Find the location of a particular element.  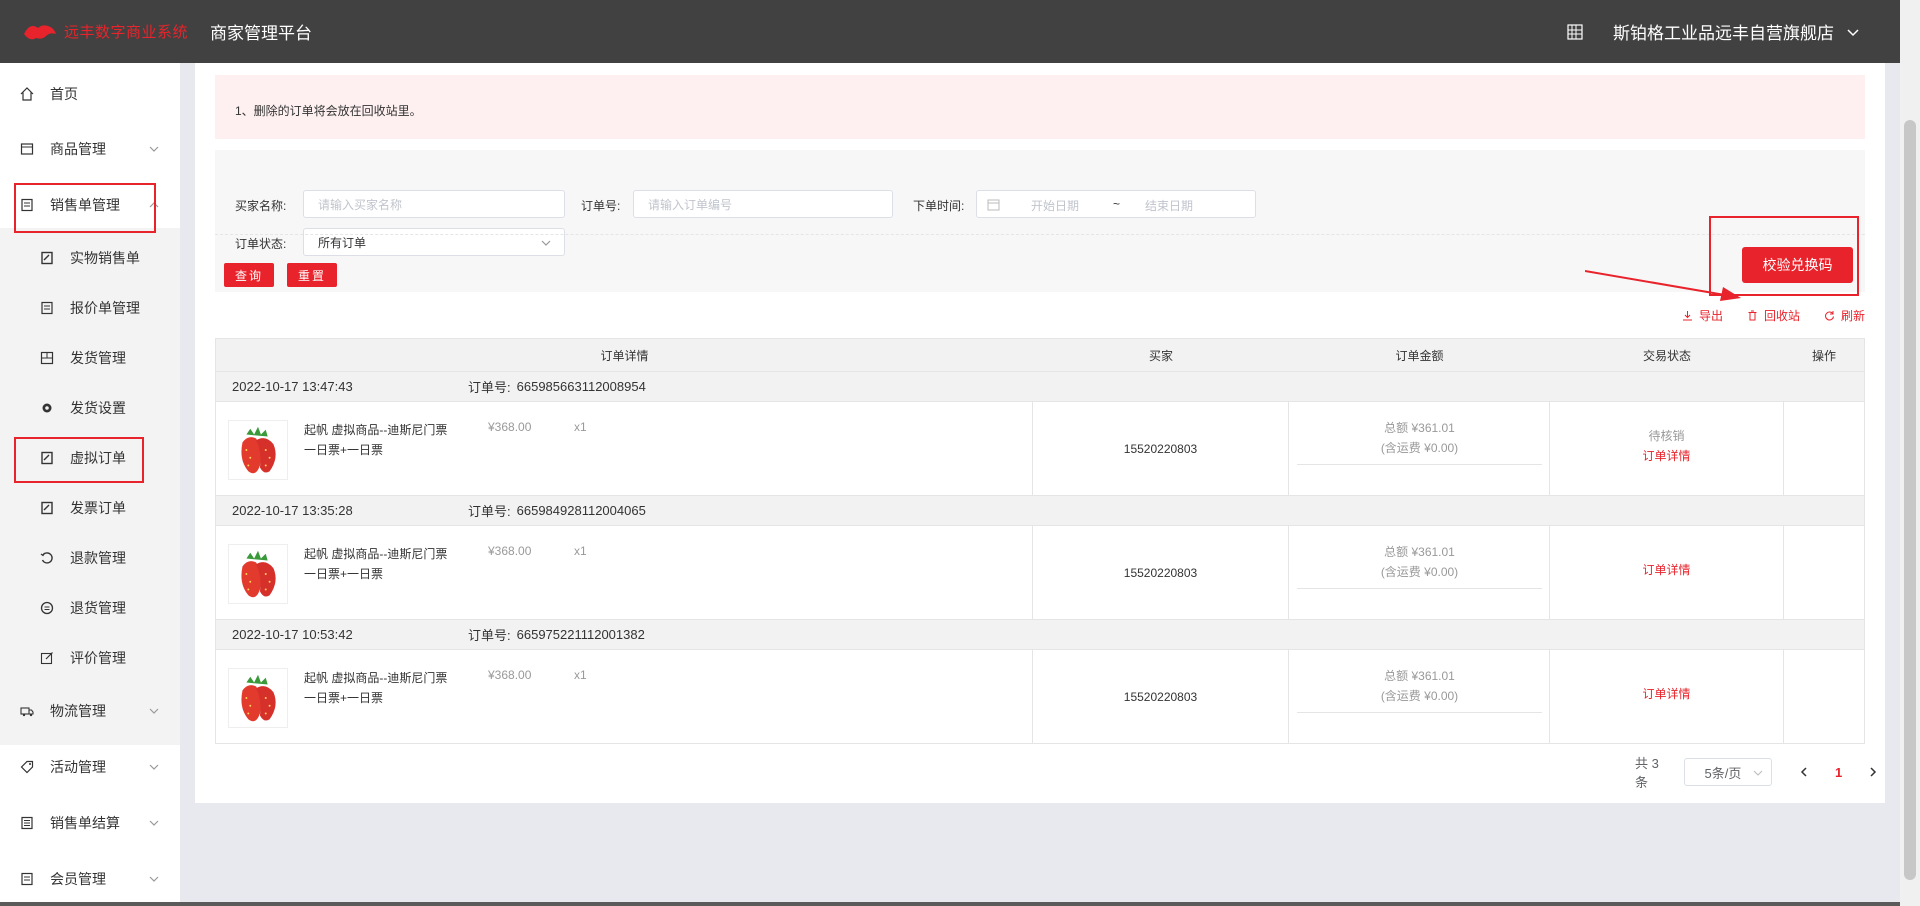

chevron-left-icon is located at coordinates (1803, 772).